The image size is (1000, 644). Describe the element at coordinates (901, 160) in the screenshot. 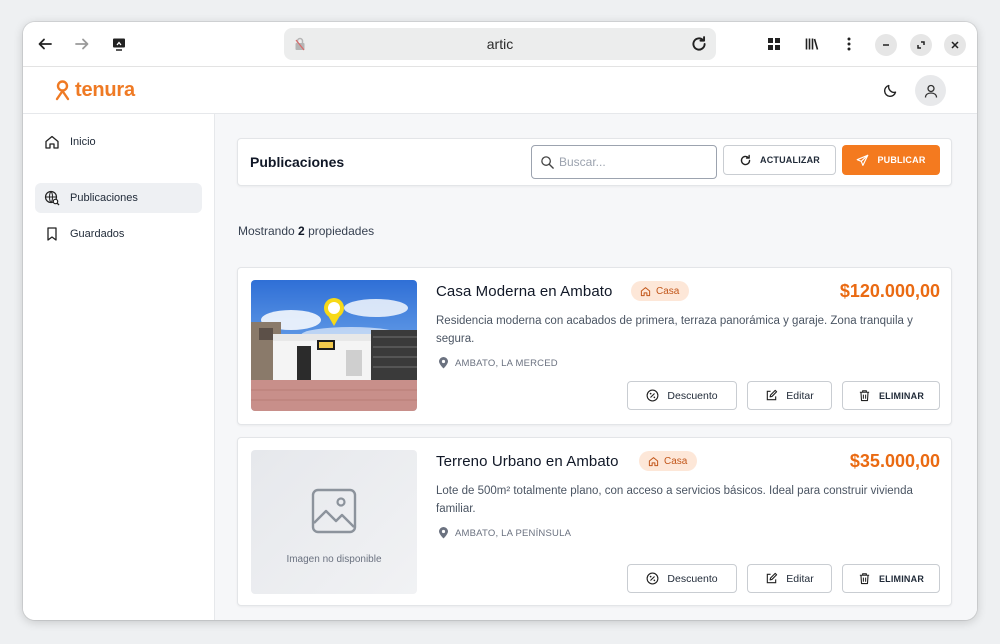

I see `publish-label: PUBLICAR` at that location.